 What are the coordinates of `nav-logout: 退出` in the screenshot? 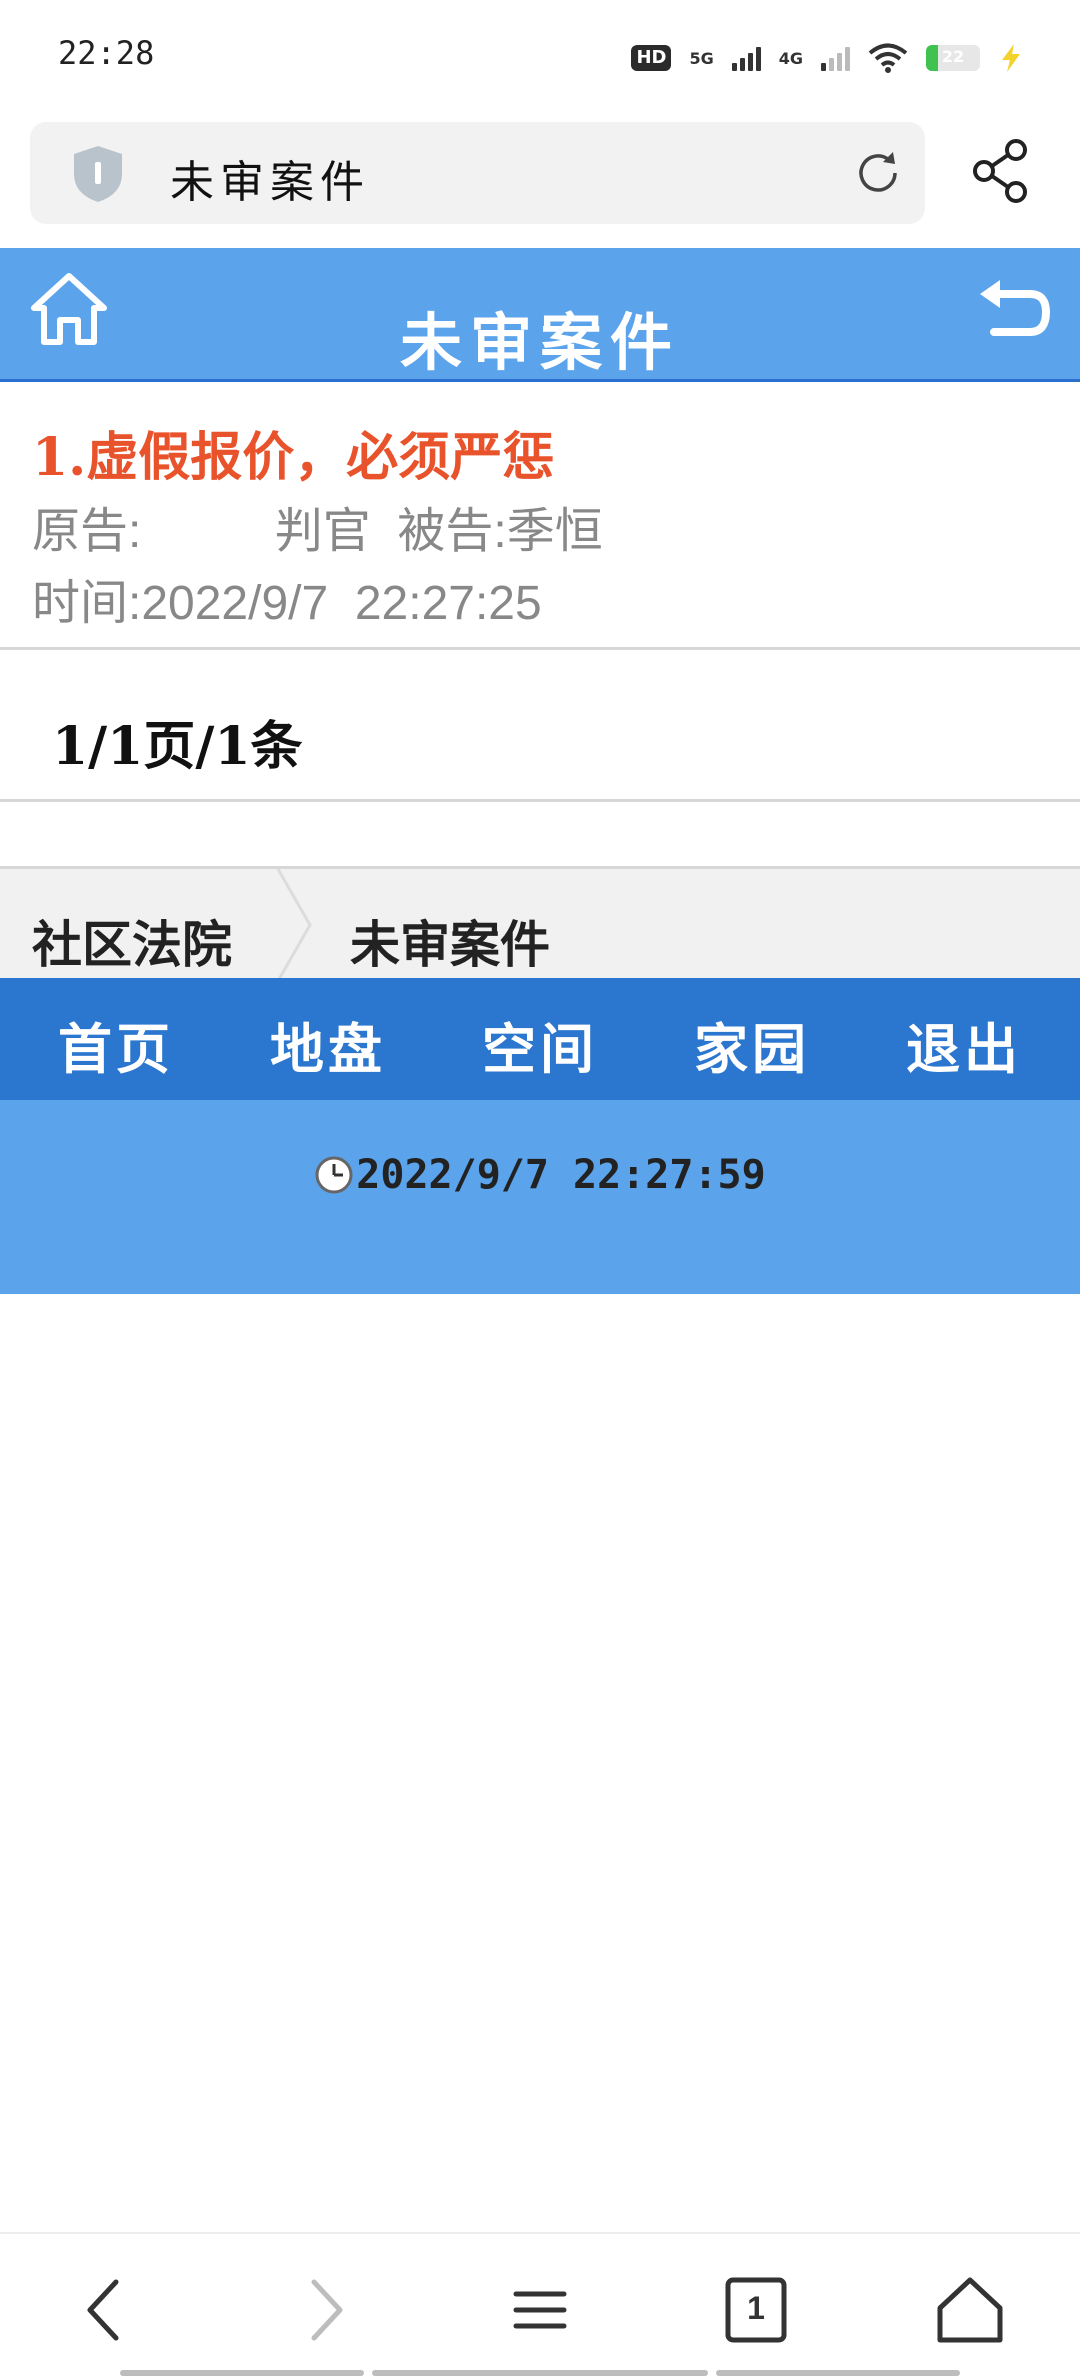 It's located at (964, 1039).